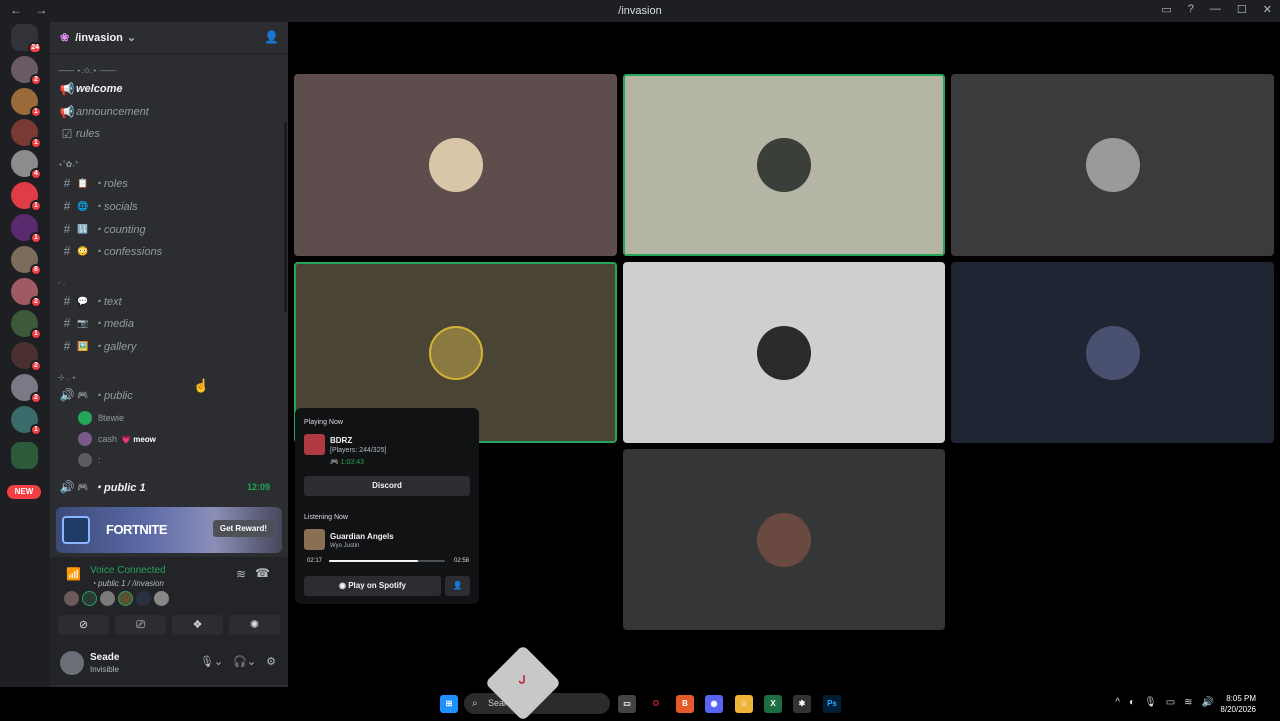  Describe the element at coordinates (169, 112) in the screenshot. I see `channel-announcement: 📢 announcement` at that location.